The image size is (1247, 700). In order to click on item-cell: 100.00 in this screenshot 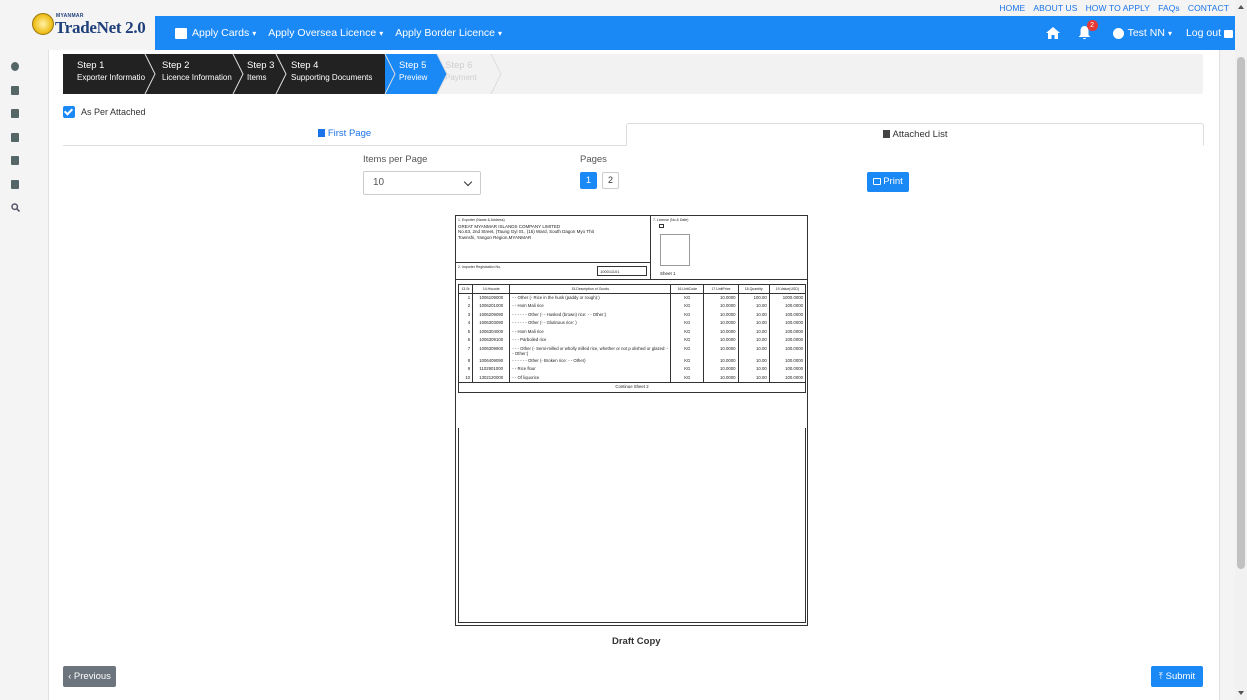, I will do `click(753, 297)`.